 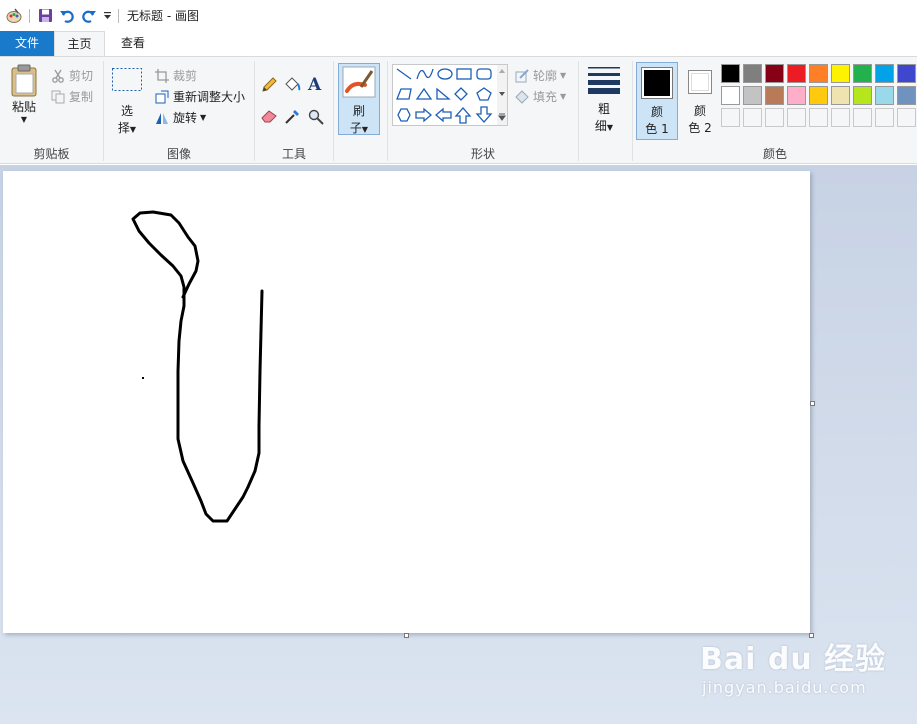 I want to click on fill-label: 填充, so click(x=545, y=97).